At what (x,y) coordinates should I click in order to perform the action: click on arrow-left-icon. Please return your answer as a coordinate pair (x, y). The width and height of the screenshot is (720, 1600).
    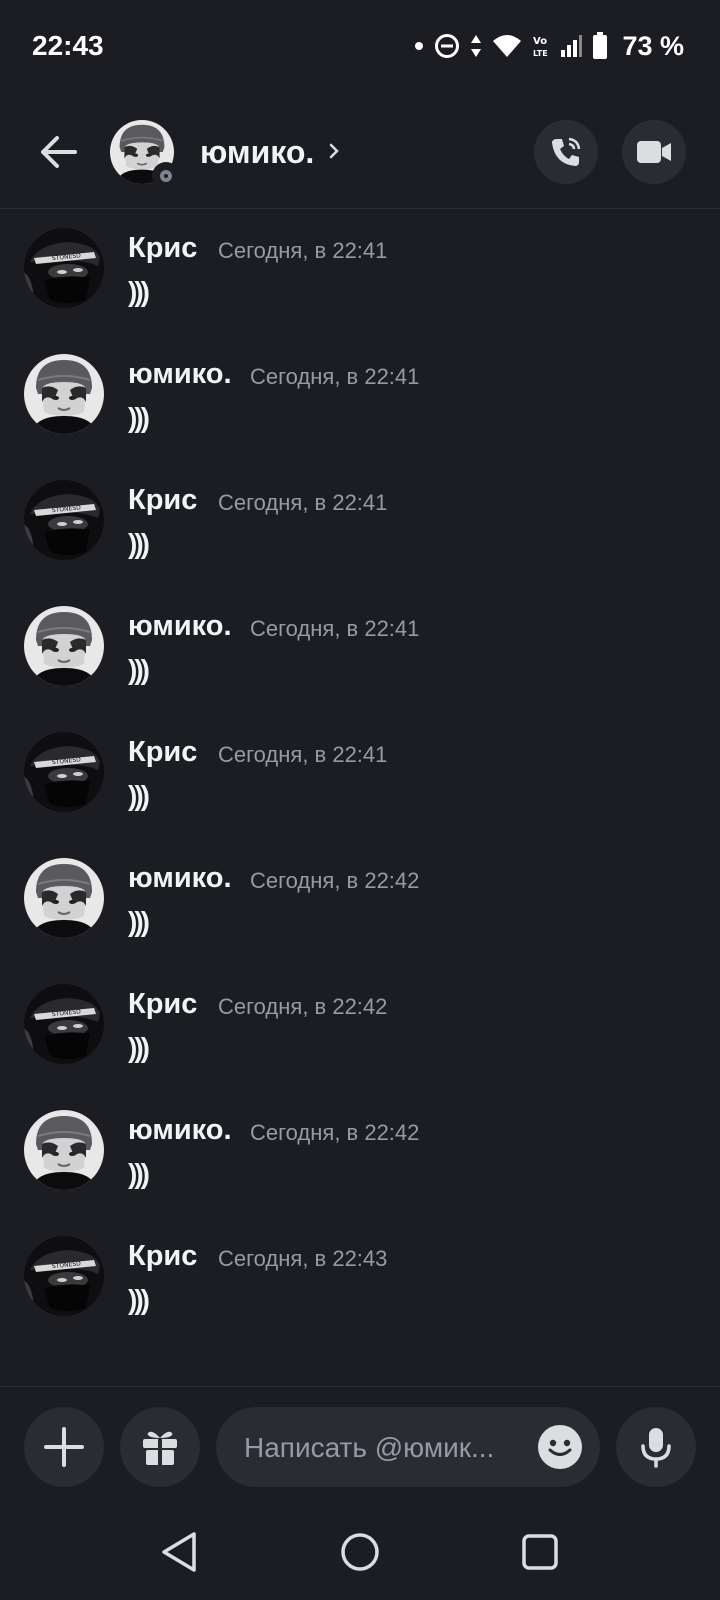
    Looking at the image, I should click on (59, 152).